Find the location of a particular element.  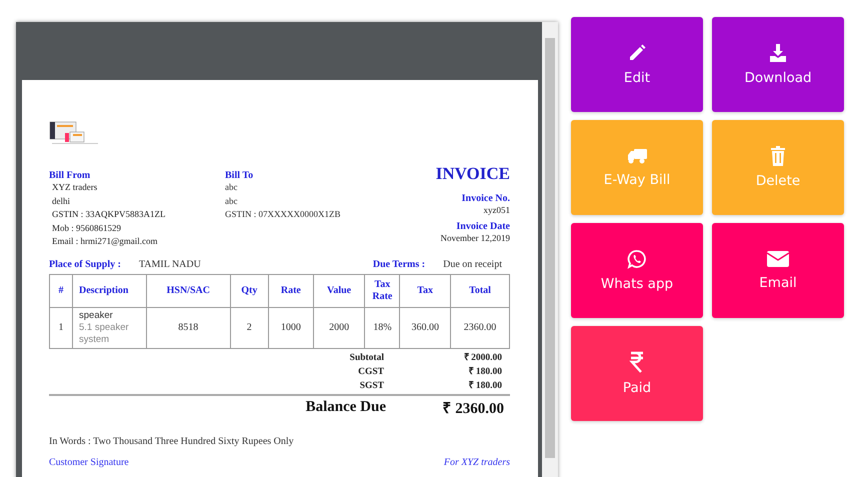

table-cell: 1000 is located at coordinates (291, 327).